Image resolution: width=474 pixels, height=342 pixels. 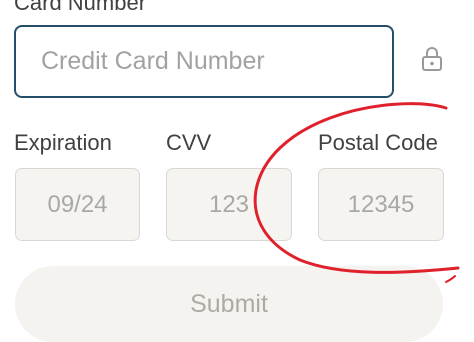 I want to click on postal-code-label: Postal Code, so click(x=378, y=142).